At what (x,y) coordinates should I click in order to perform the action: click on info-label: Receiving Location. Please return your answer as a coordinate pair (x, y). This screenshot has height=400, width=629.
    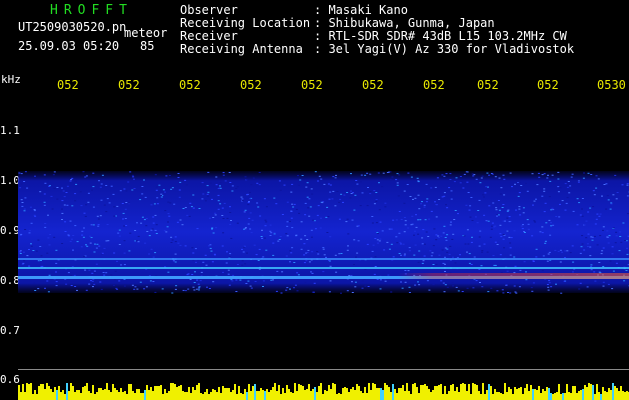
    Looking at the image, I should click on (245, 23).